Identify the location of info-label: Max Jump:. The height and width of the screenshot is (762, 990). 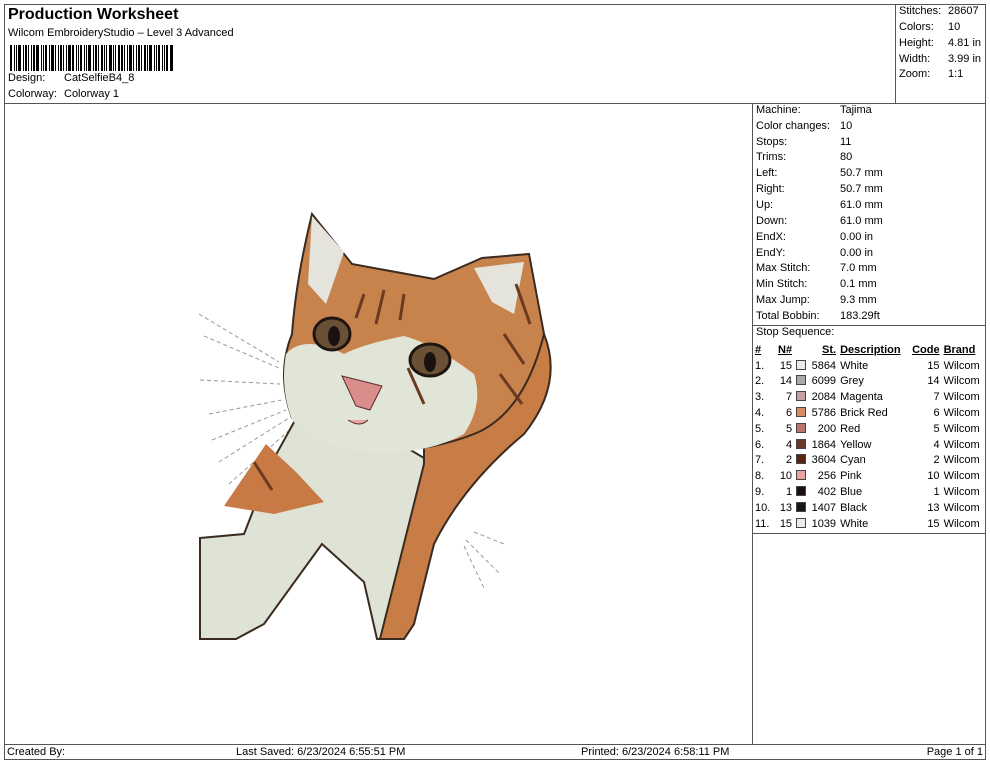
(783, 300).